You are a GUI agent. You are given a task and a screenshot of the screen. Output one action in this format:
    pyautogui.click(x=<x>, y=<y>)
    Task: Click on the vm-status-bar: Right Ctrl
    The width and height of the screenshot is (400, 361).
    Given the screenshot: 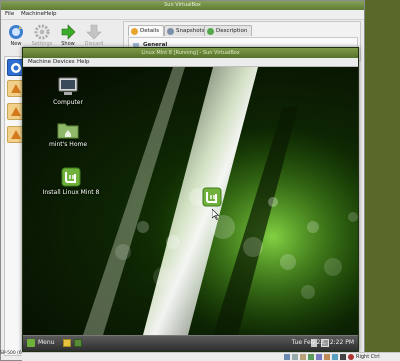 What is the action you would take?
    pyautogui.click(x=211, y=356)
    